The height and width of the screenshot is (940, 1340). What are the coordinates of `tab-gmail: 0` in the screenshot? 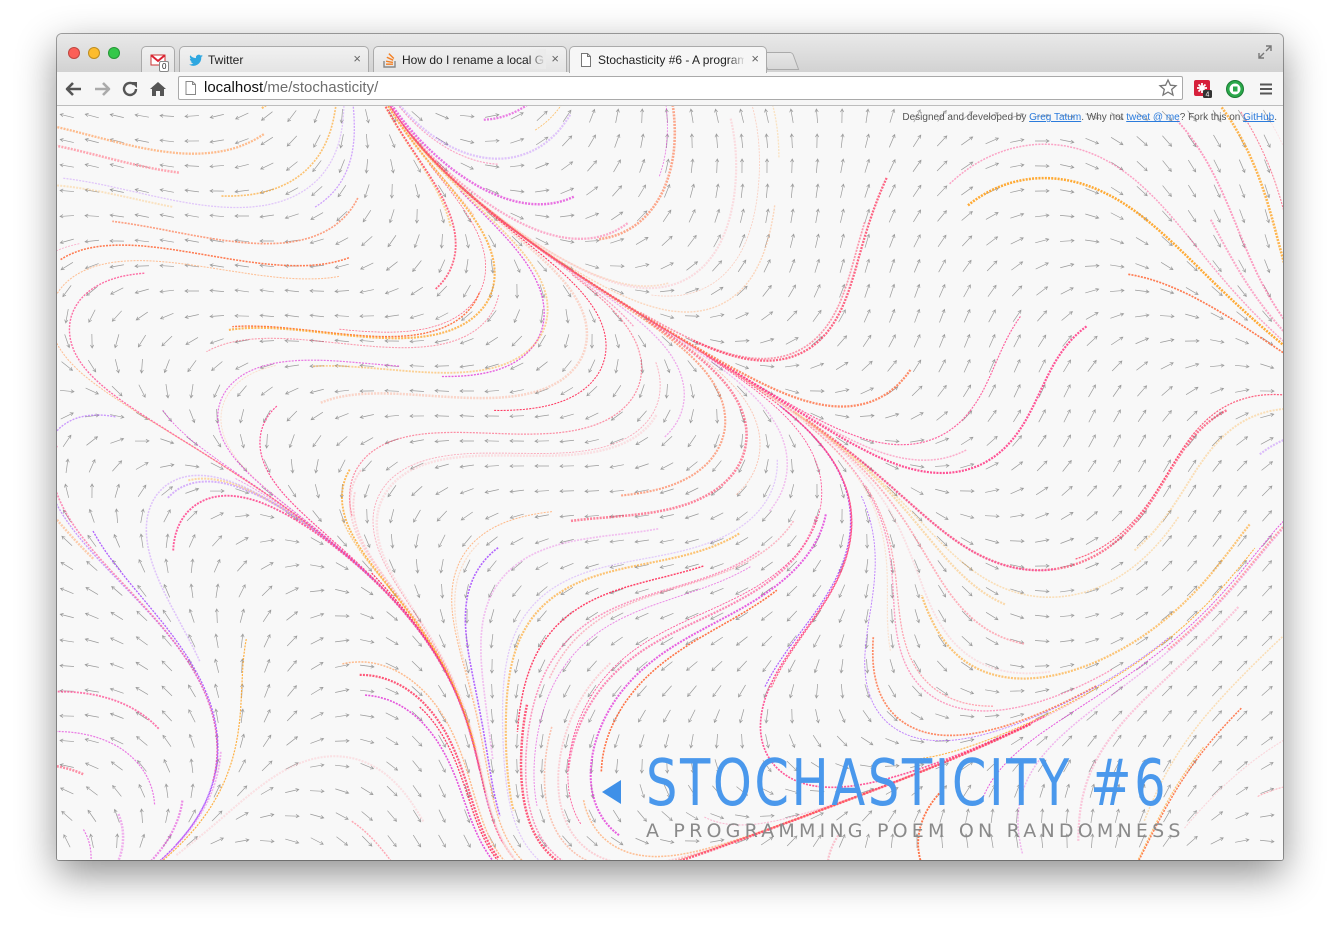 It's located at (158, 59).